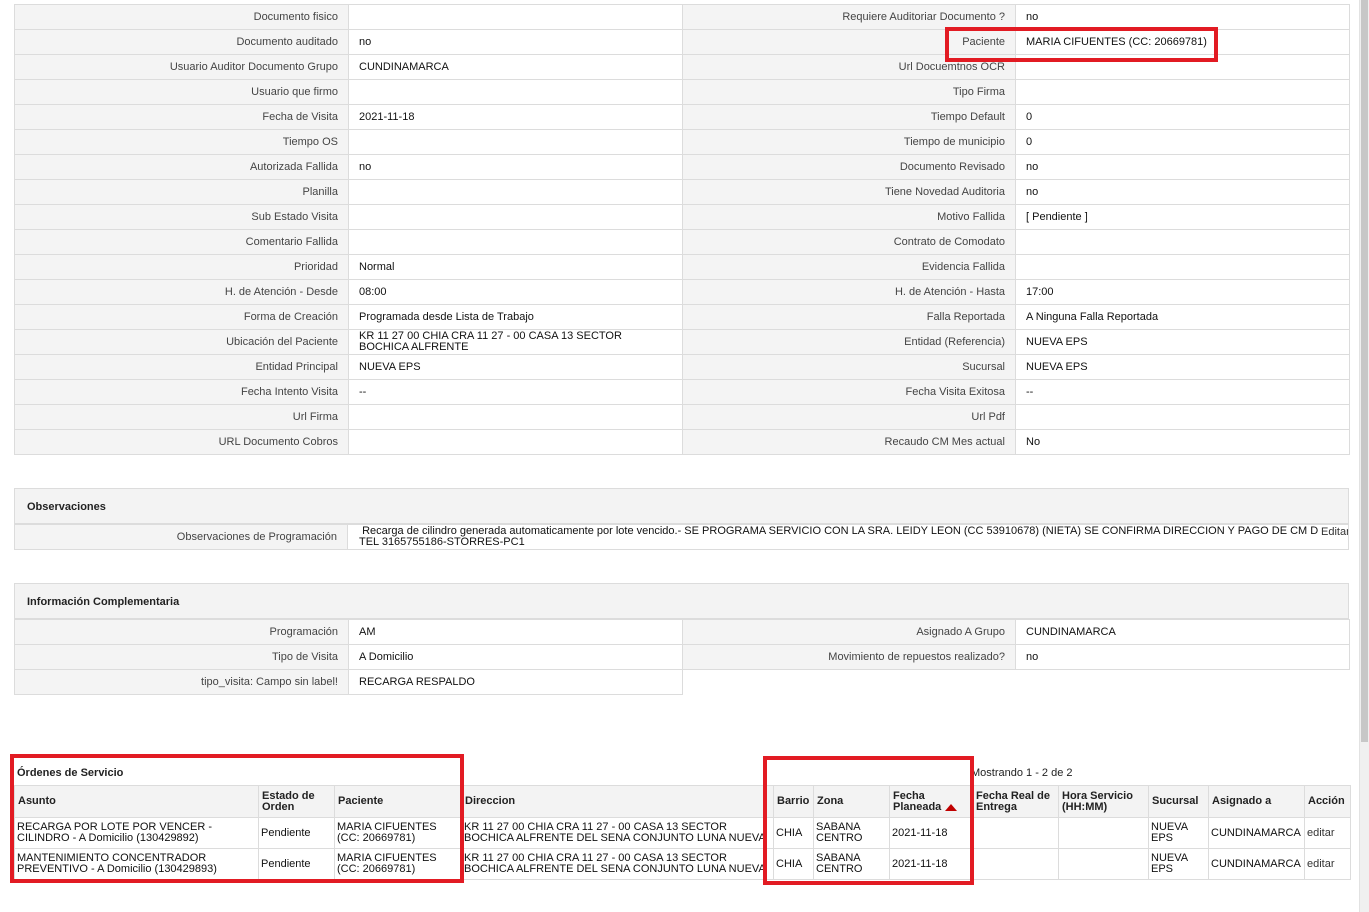 This screenshot has height=912, width=1369. I want to click on column-header-label: Asunto, so click(37, 801).